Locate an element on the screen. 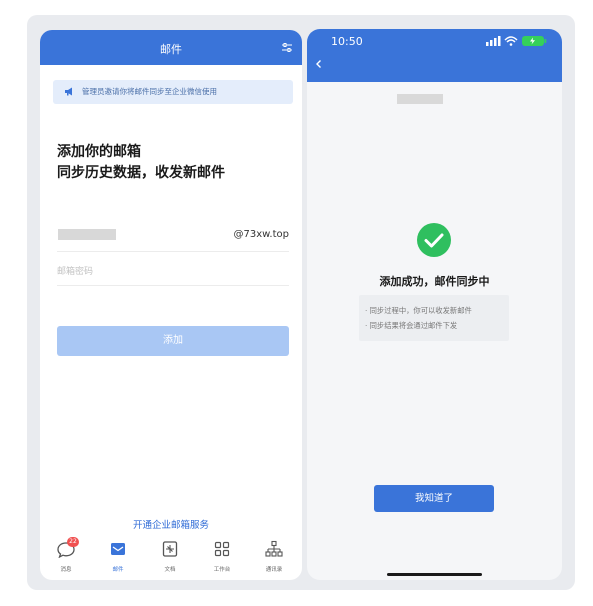 This screenshot has height=606, width=593. tab-documents: 文档 is located at coordinates (170, 557).